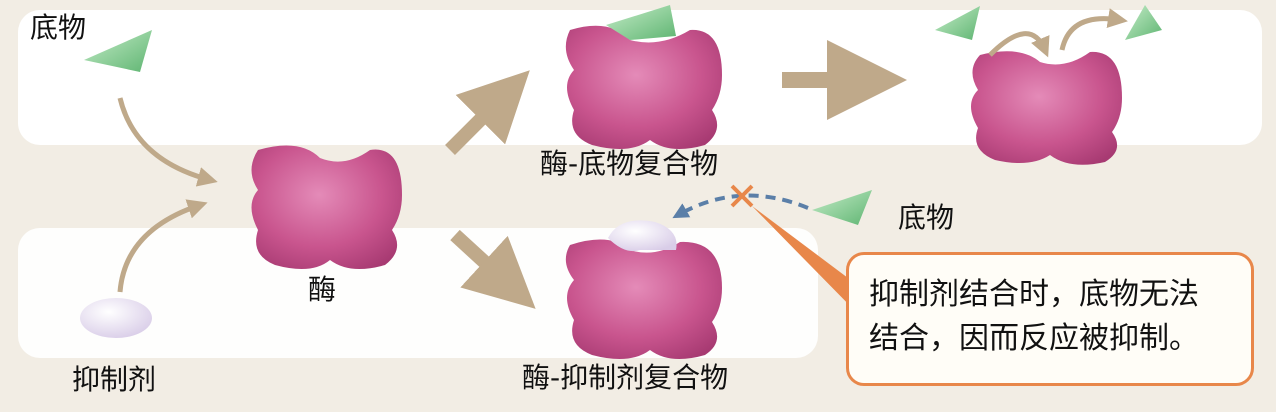 This screenshot has height=412, width=1276. I want to click on enzyme-shape, so click(326, 207).